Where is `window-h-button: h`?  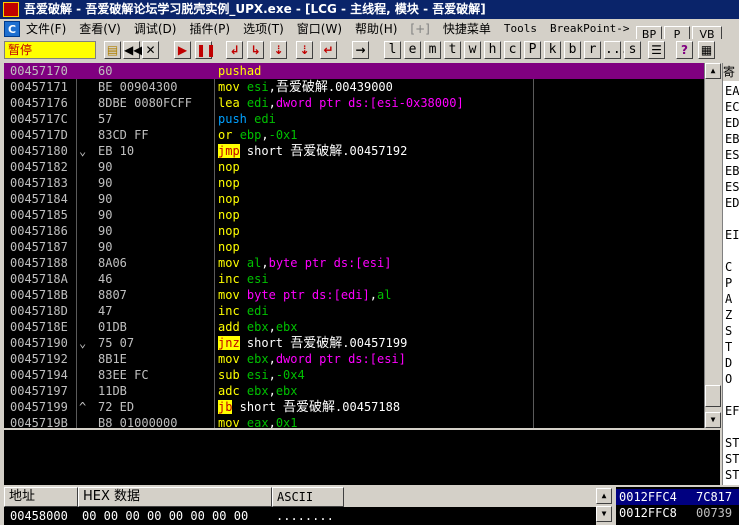
window-h-button: h is located at coordinates (492, 50).